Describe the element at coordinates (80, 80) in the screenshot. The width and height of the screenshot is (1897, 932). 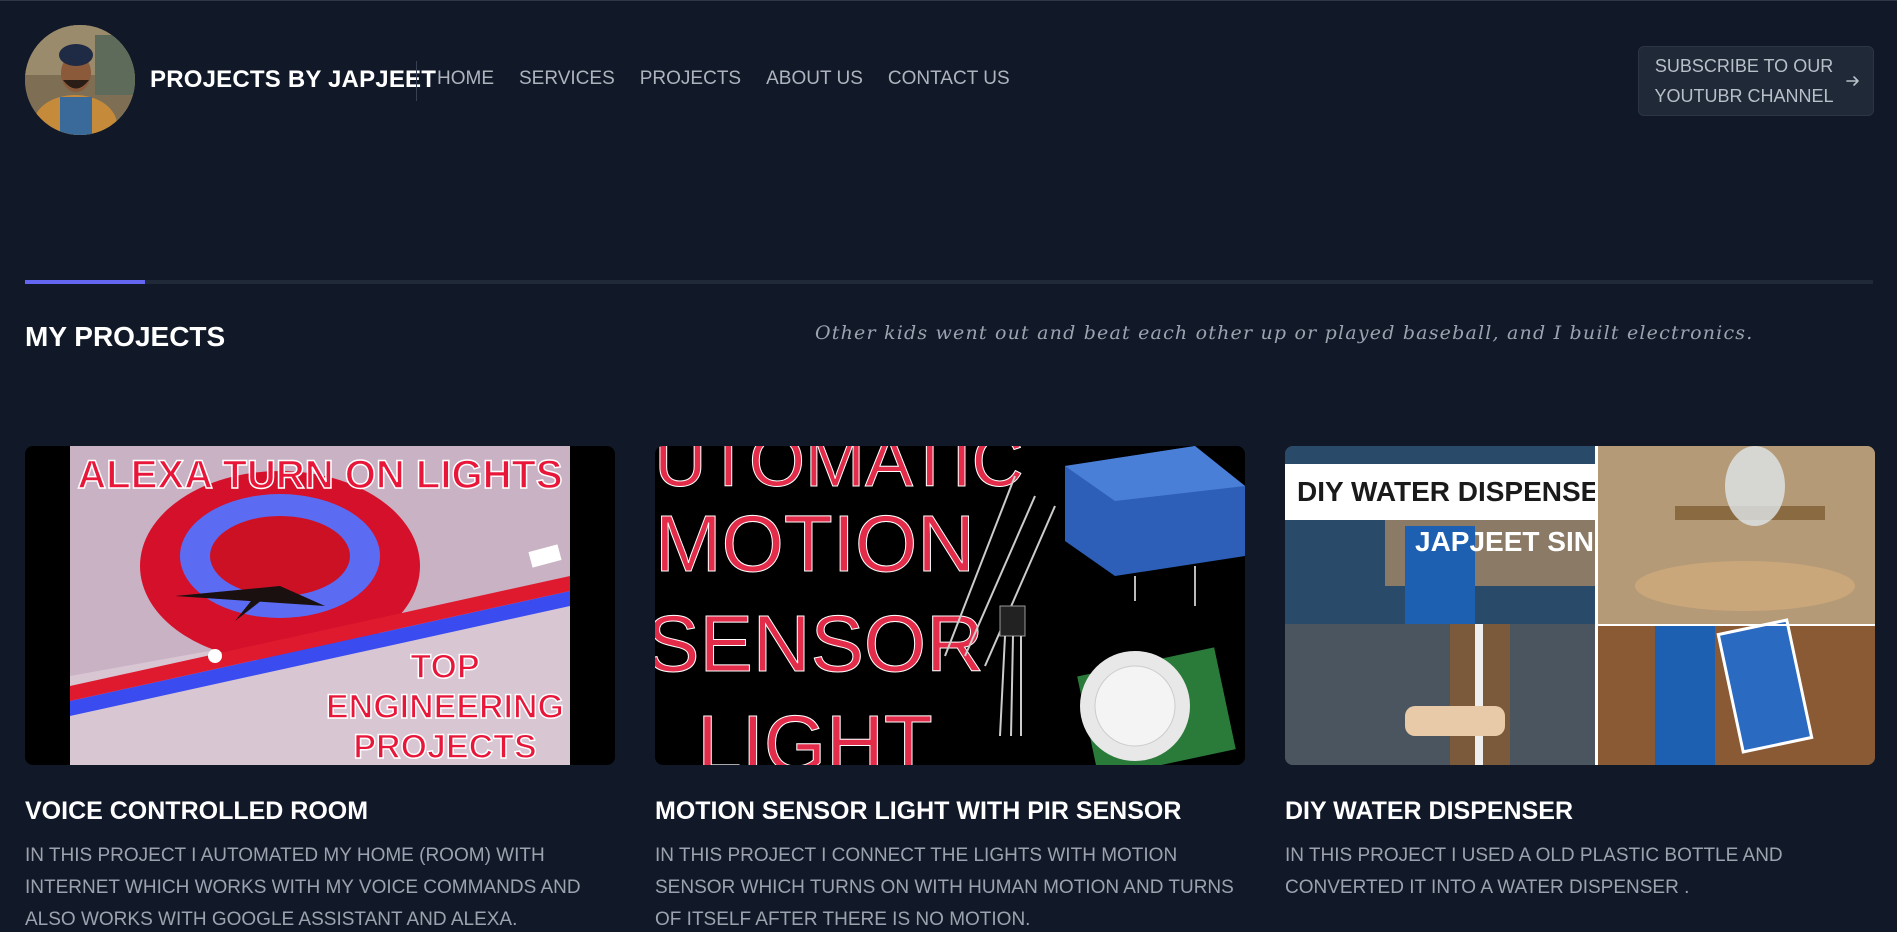
I see `avatar` at that location.